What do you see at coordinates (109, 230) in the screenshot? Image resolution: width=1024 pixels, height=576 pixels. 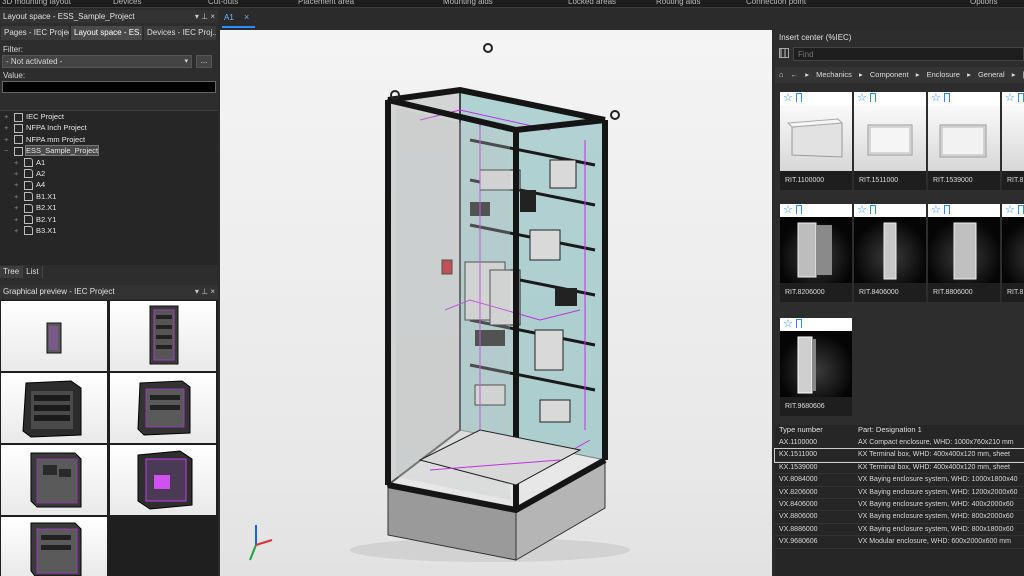 I see `tree-item-b3-x1: + B3.X1` at bounding box center [109, 230].